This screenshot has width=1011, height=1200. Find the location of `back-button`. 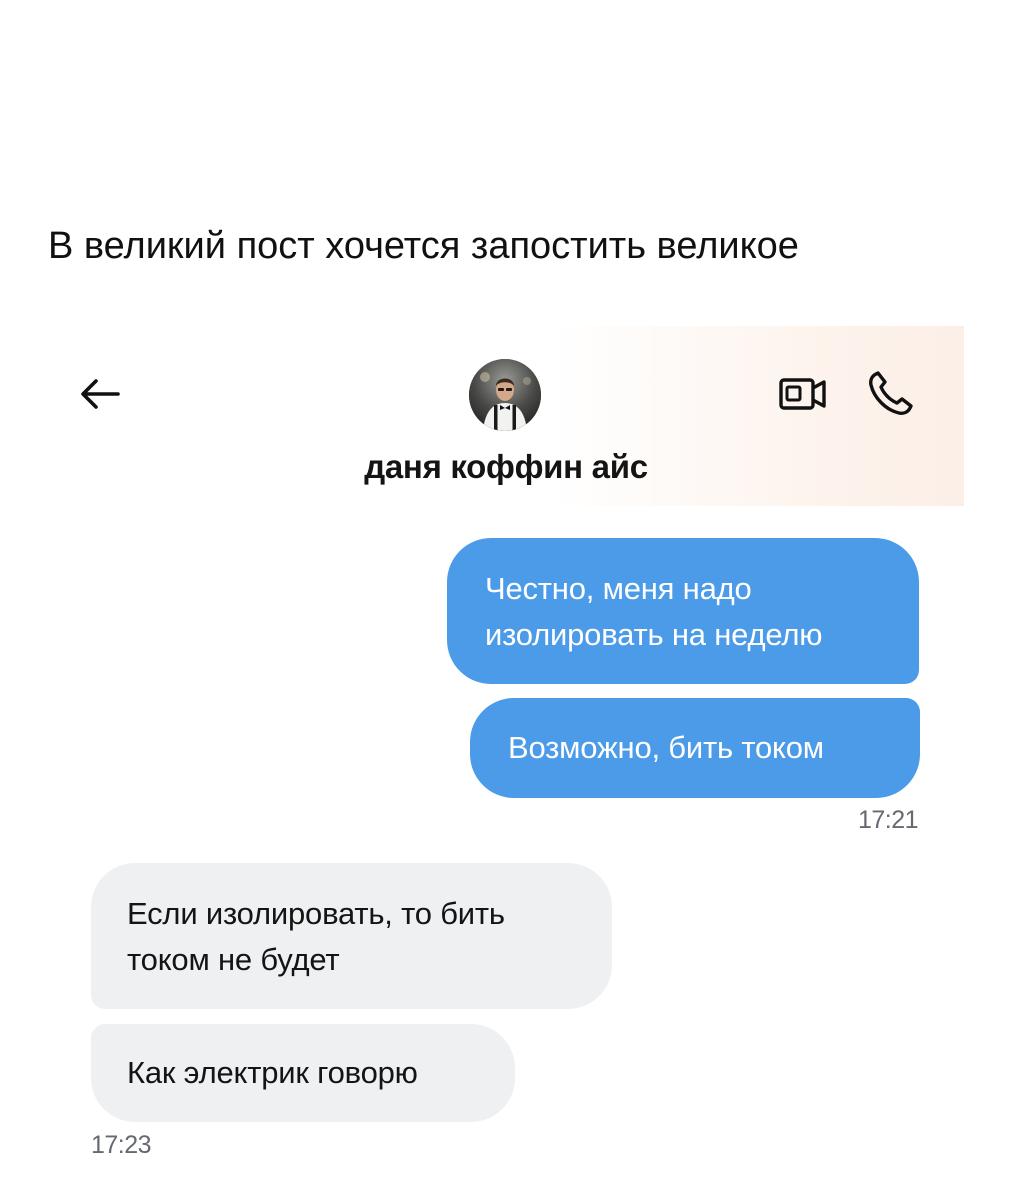

back-button is located at coordinates (100, 394).